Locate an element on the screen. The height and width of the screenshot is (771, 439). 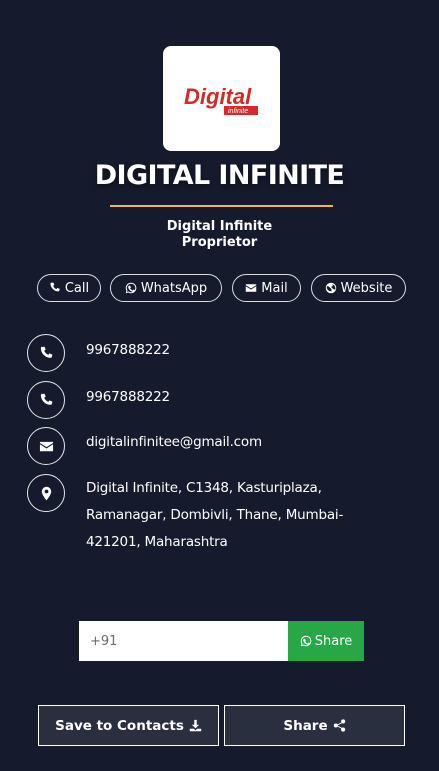
logo: Digital infinite is located at coordinates (221, 98).